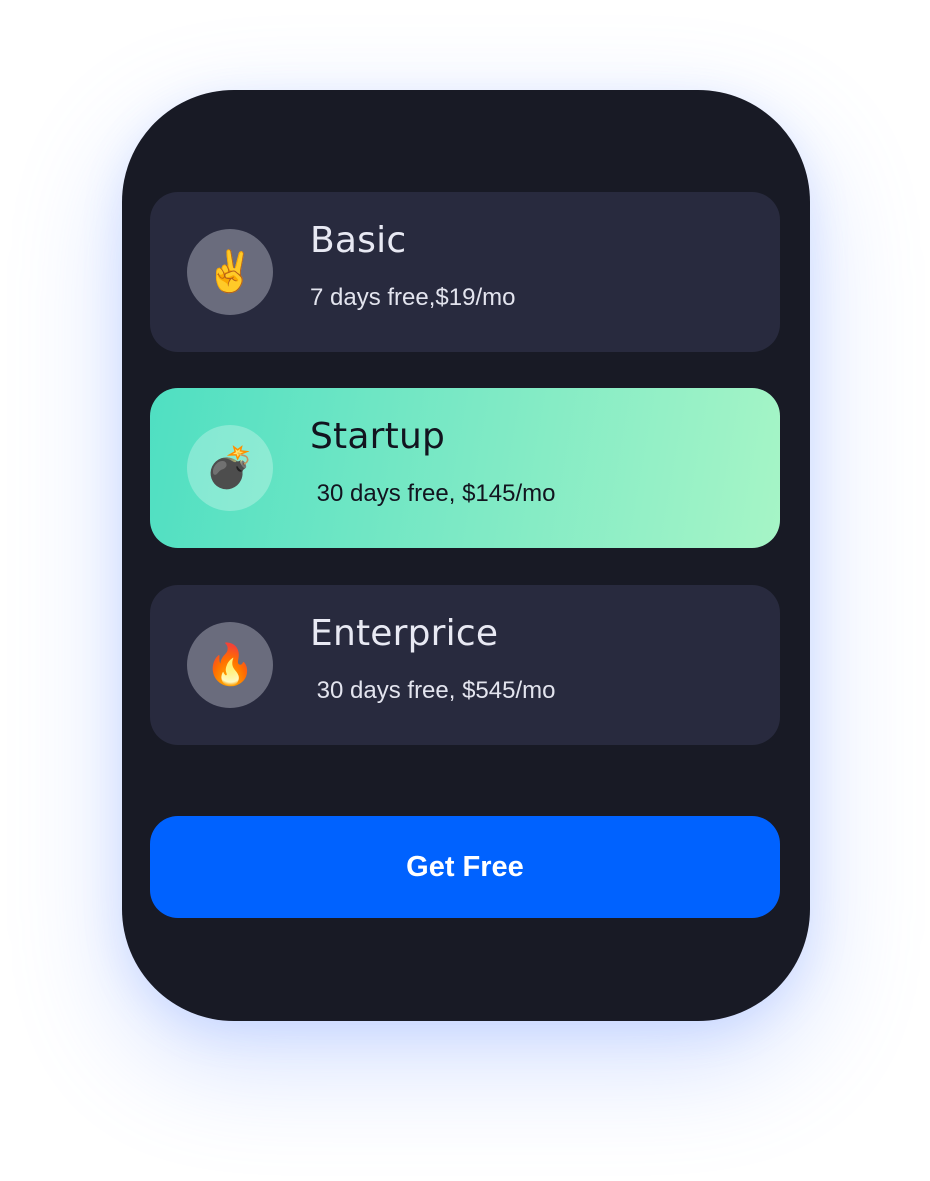 This screenshot has width=930, height=1181. Describe the element at coordinates (358, 240) in the screenshot. I see `plan-title: Basic` at that location.